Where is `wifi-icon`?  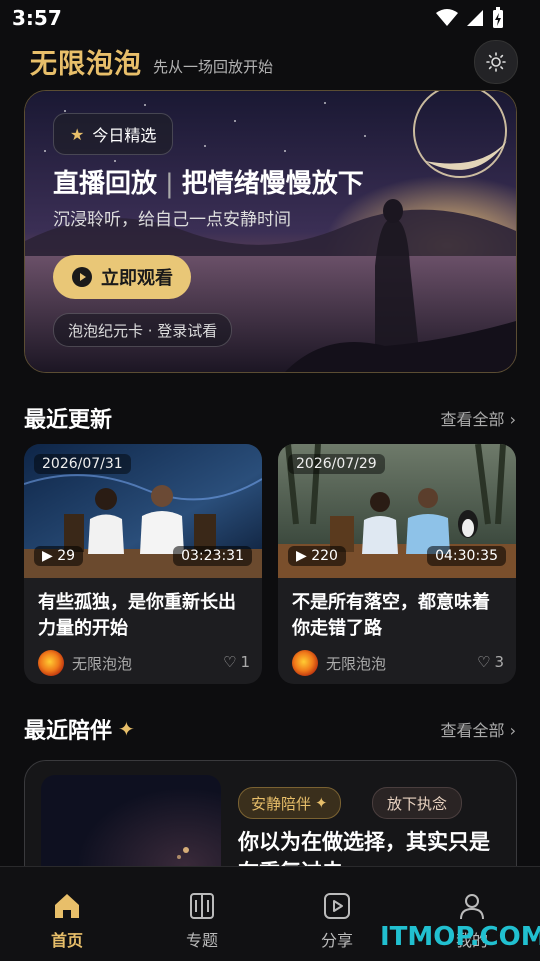
wifi-icon is located at coordinates (447, 17).